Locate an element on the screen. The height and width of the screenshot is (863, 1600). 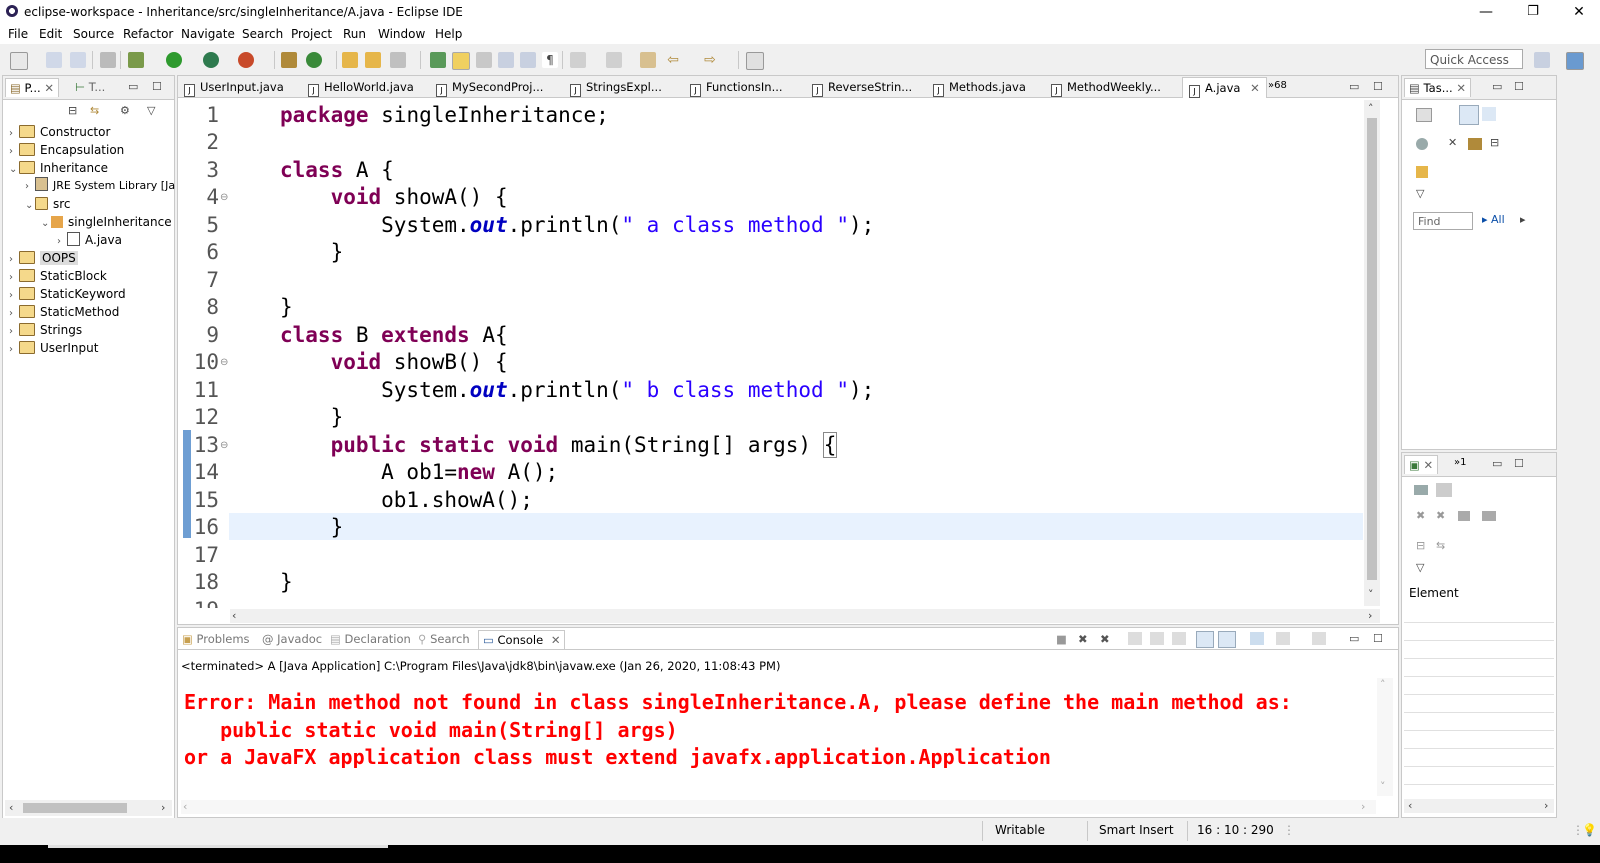
categorized-icon is located at coordinates (1469, 115).